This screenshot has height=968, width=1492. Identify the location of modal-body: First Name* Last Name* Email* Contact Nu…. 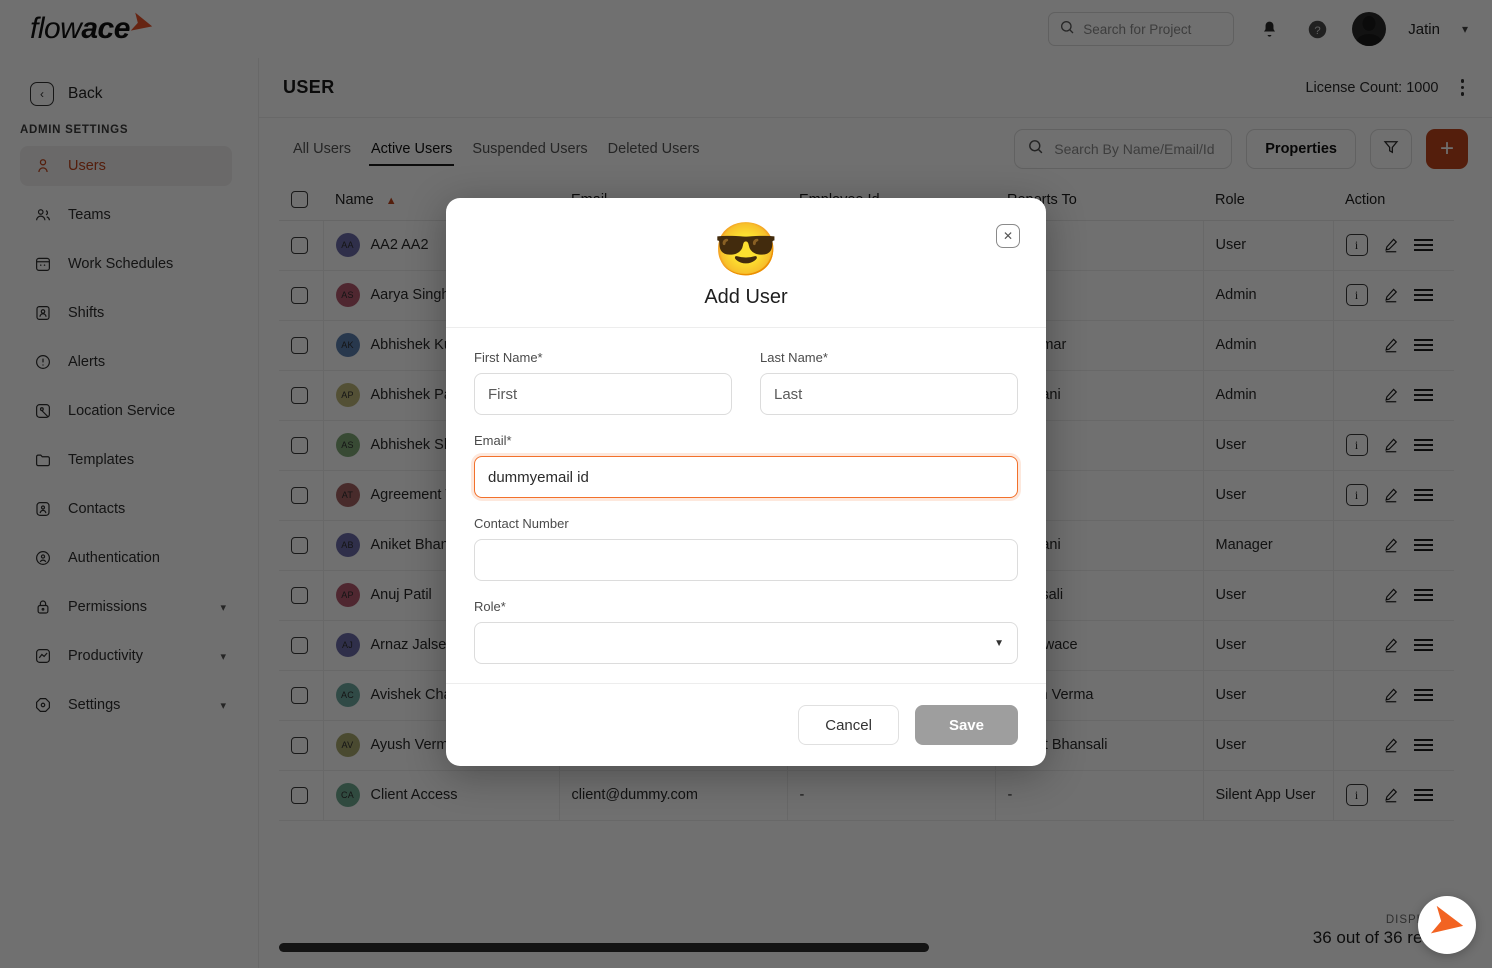
(746, 505).